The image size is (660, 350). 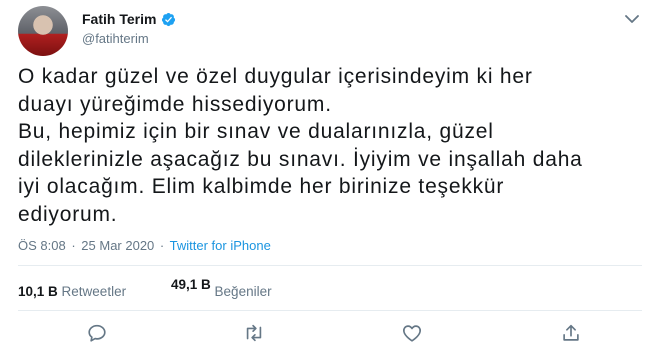 I want to click on verified-badge-icon, so click(x=169, y=19).